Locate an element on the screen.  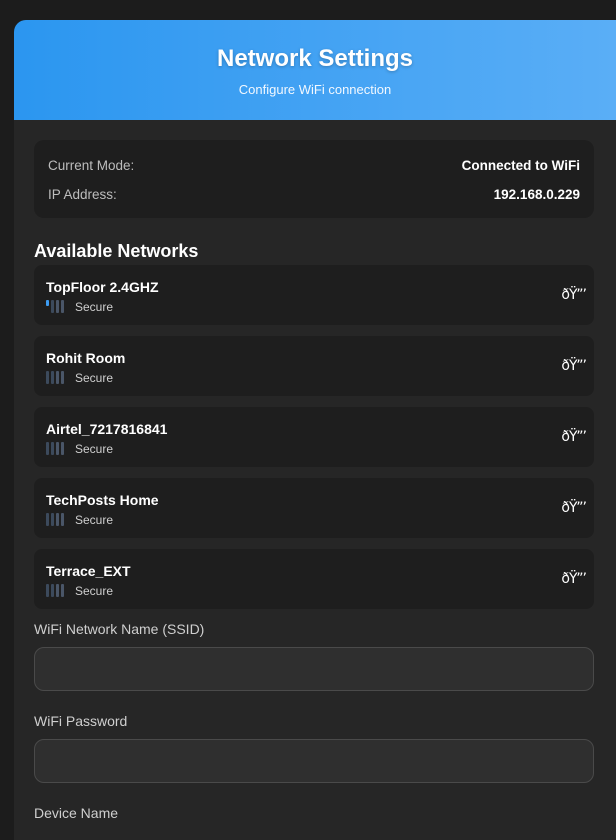
network-item: TechPosts Home Secure ðŸ”’ is located at coordinates (314, 508).